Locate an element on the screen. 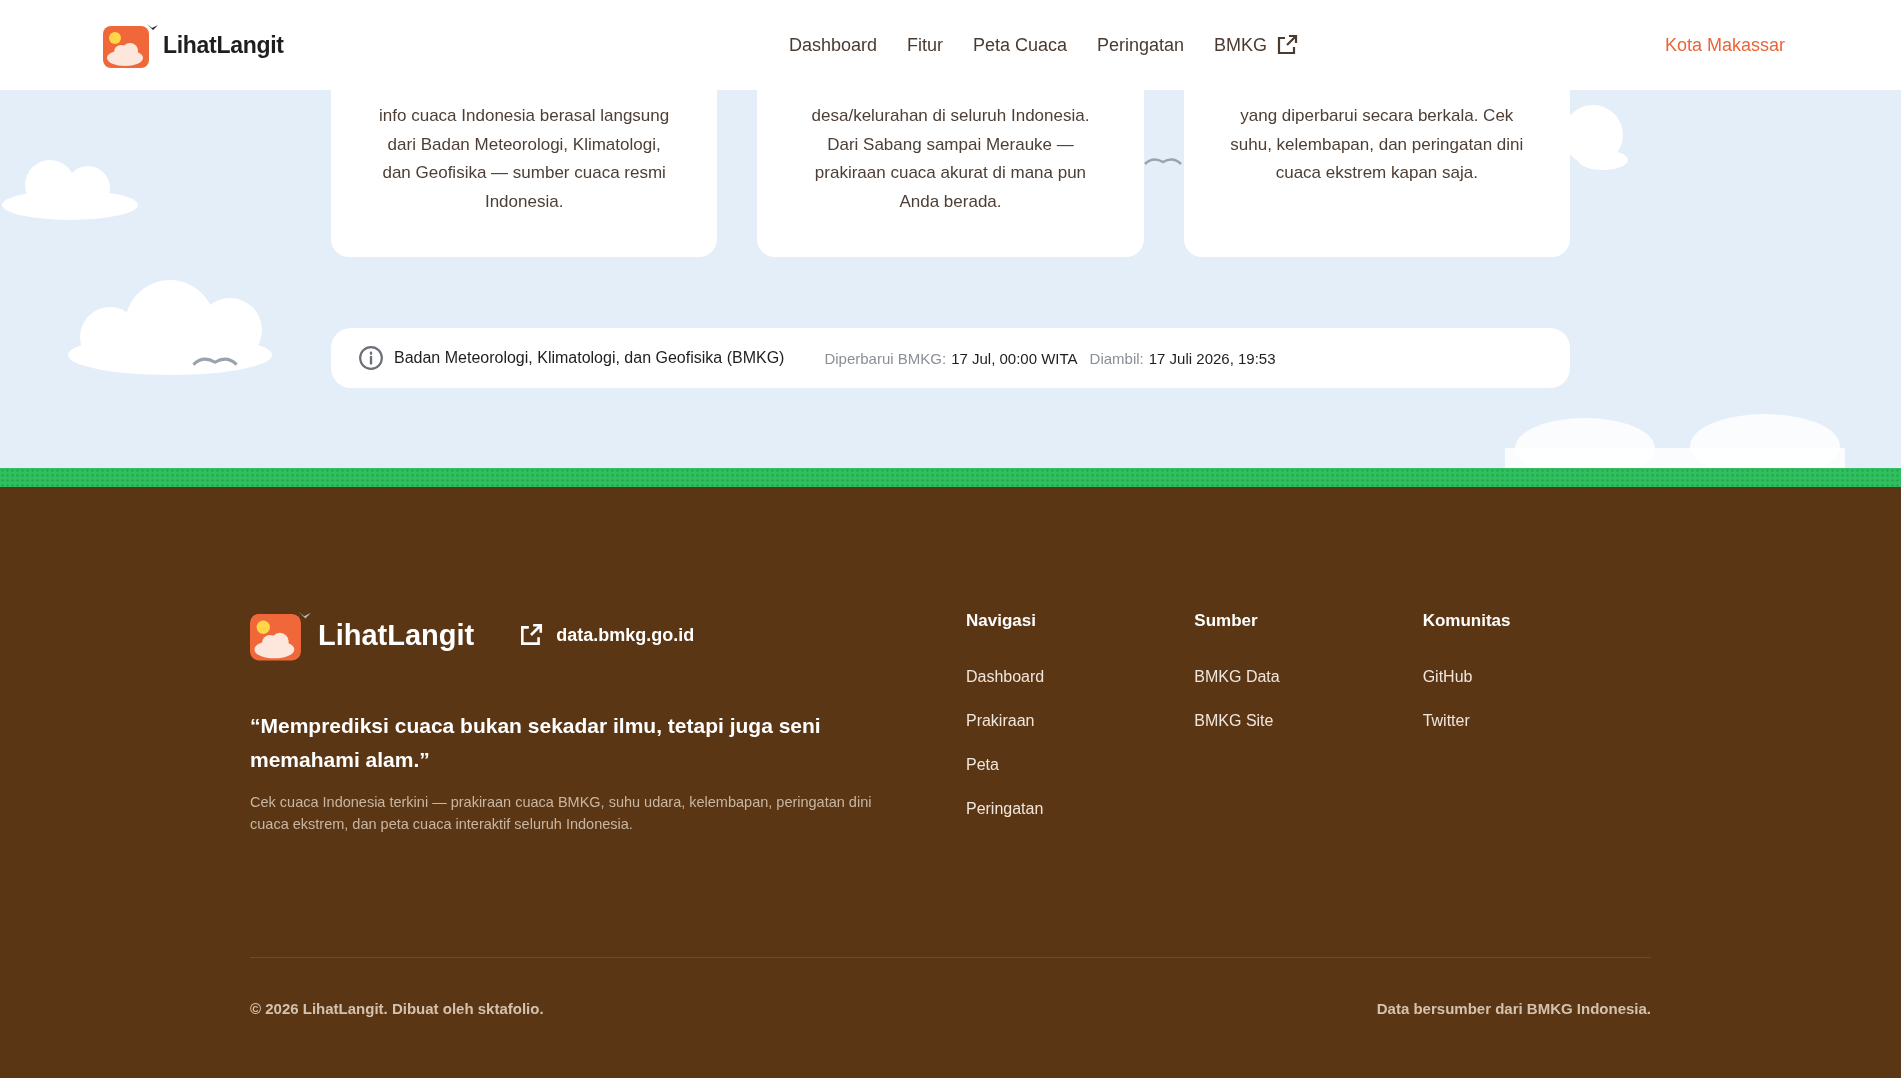 This screenshot has width=1901, height=1078. footer-link: Dashboard is located at coordinates (1005, 677).